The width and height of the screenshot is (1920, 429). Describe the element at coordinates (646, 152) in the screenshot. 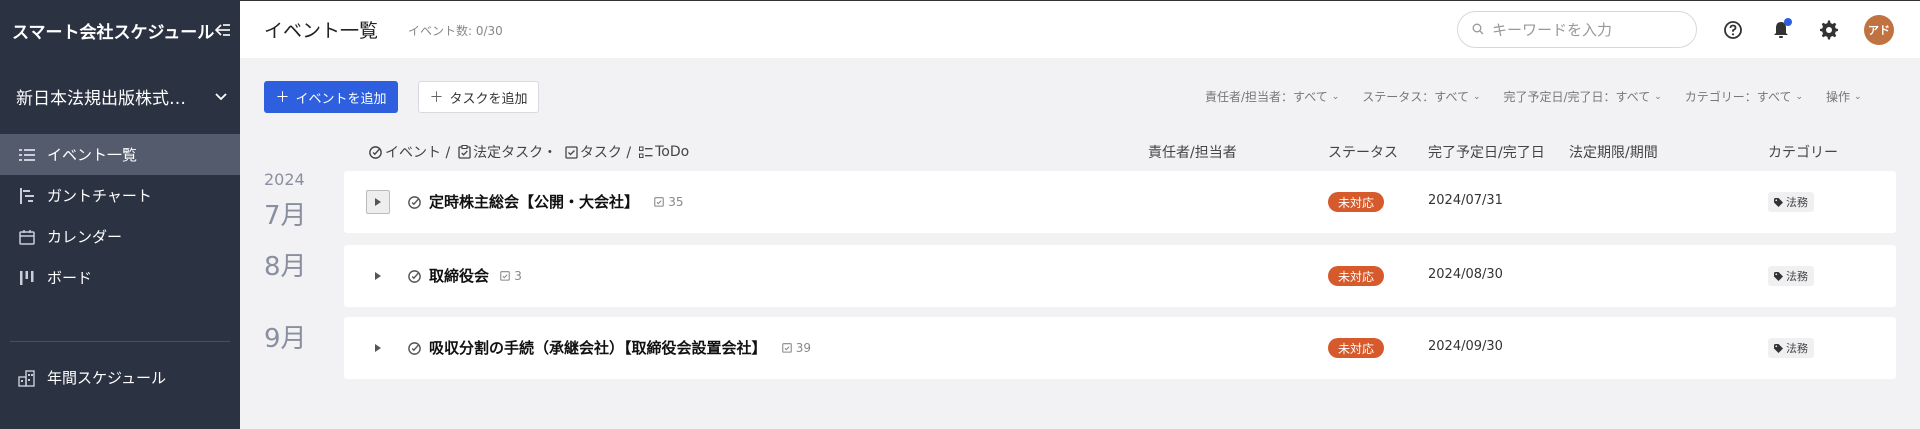

I see `todo-list-icon` at that location.